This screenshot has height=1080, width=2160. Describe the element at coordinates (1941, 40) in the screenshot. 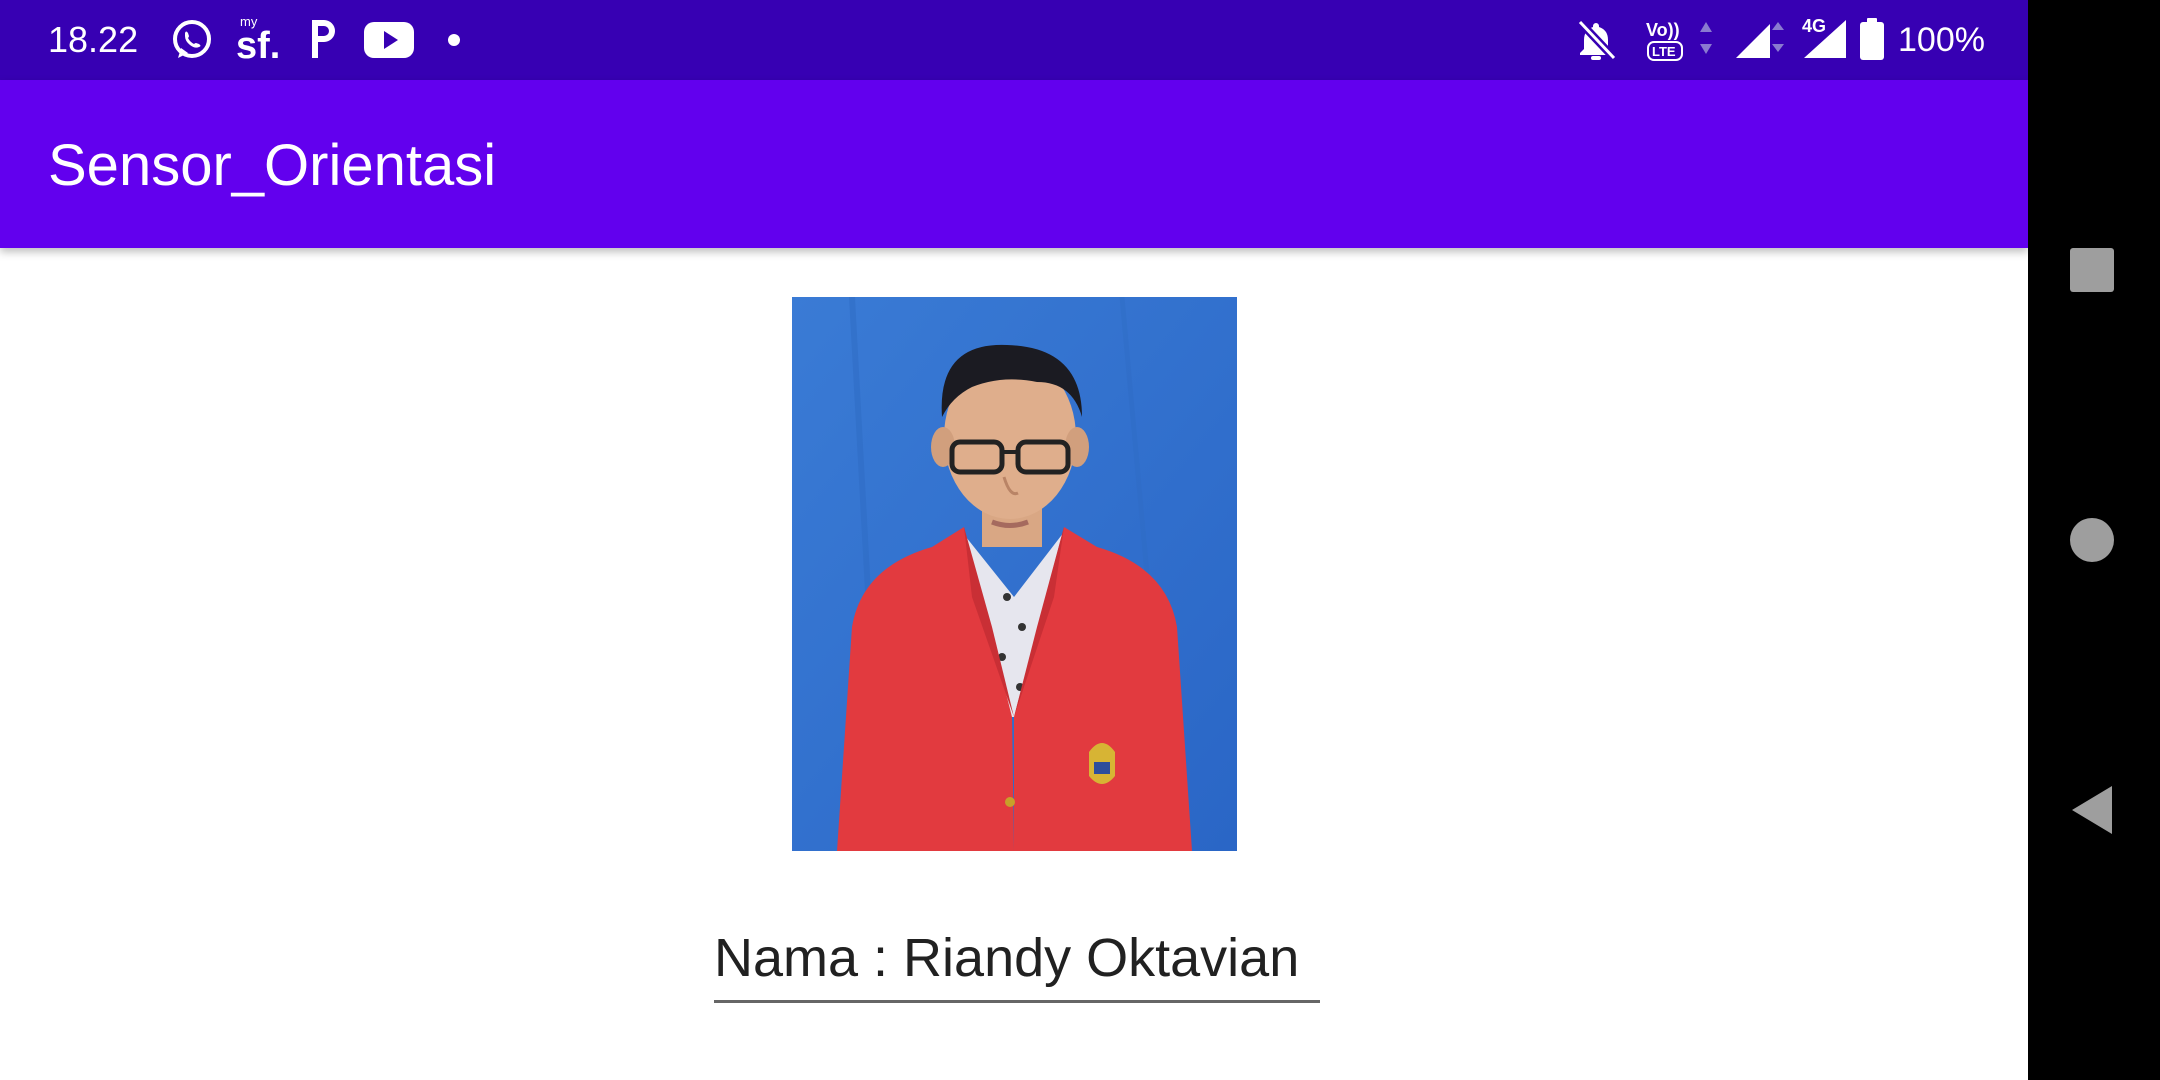

I see `battery-percent: 100%` at that location.